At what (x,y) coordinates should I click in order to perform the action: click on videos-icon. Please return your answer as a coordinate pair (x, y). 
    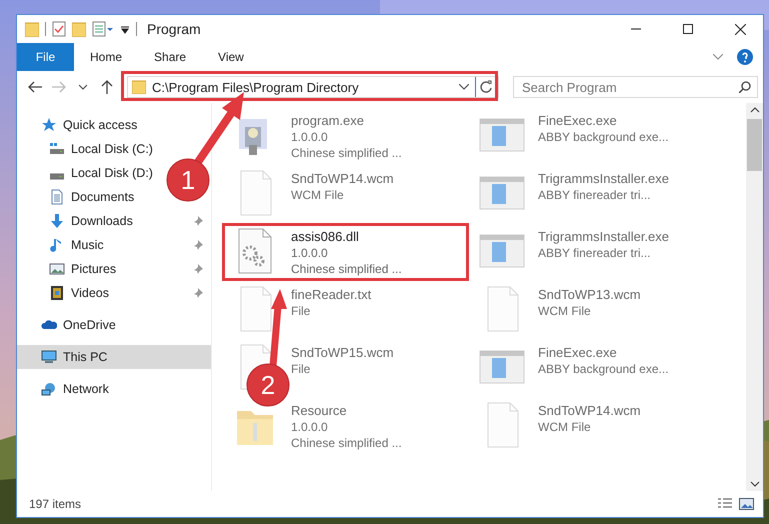
    Looking at the image, I should click on (57, 293).